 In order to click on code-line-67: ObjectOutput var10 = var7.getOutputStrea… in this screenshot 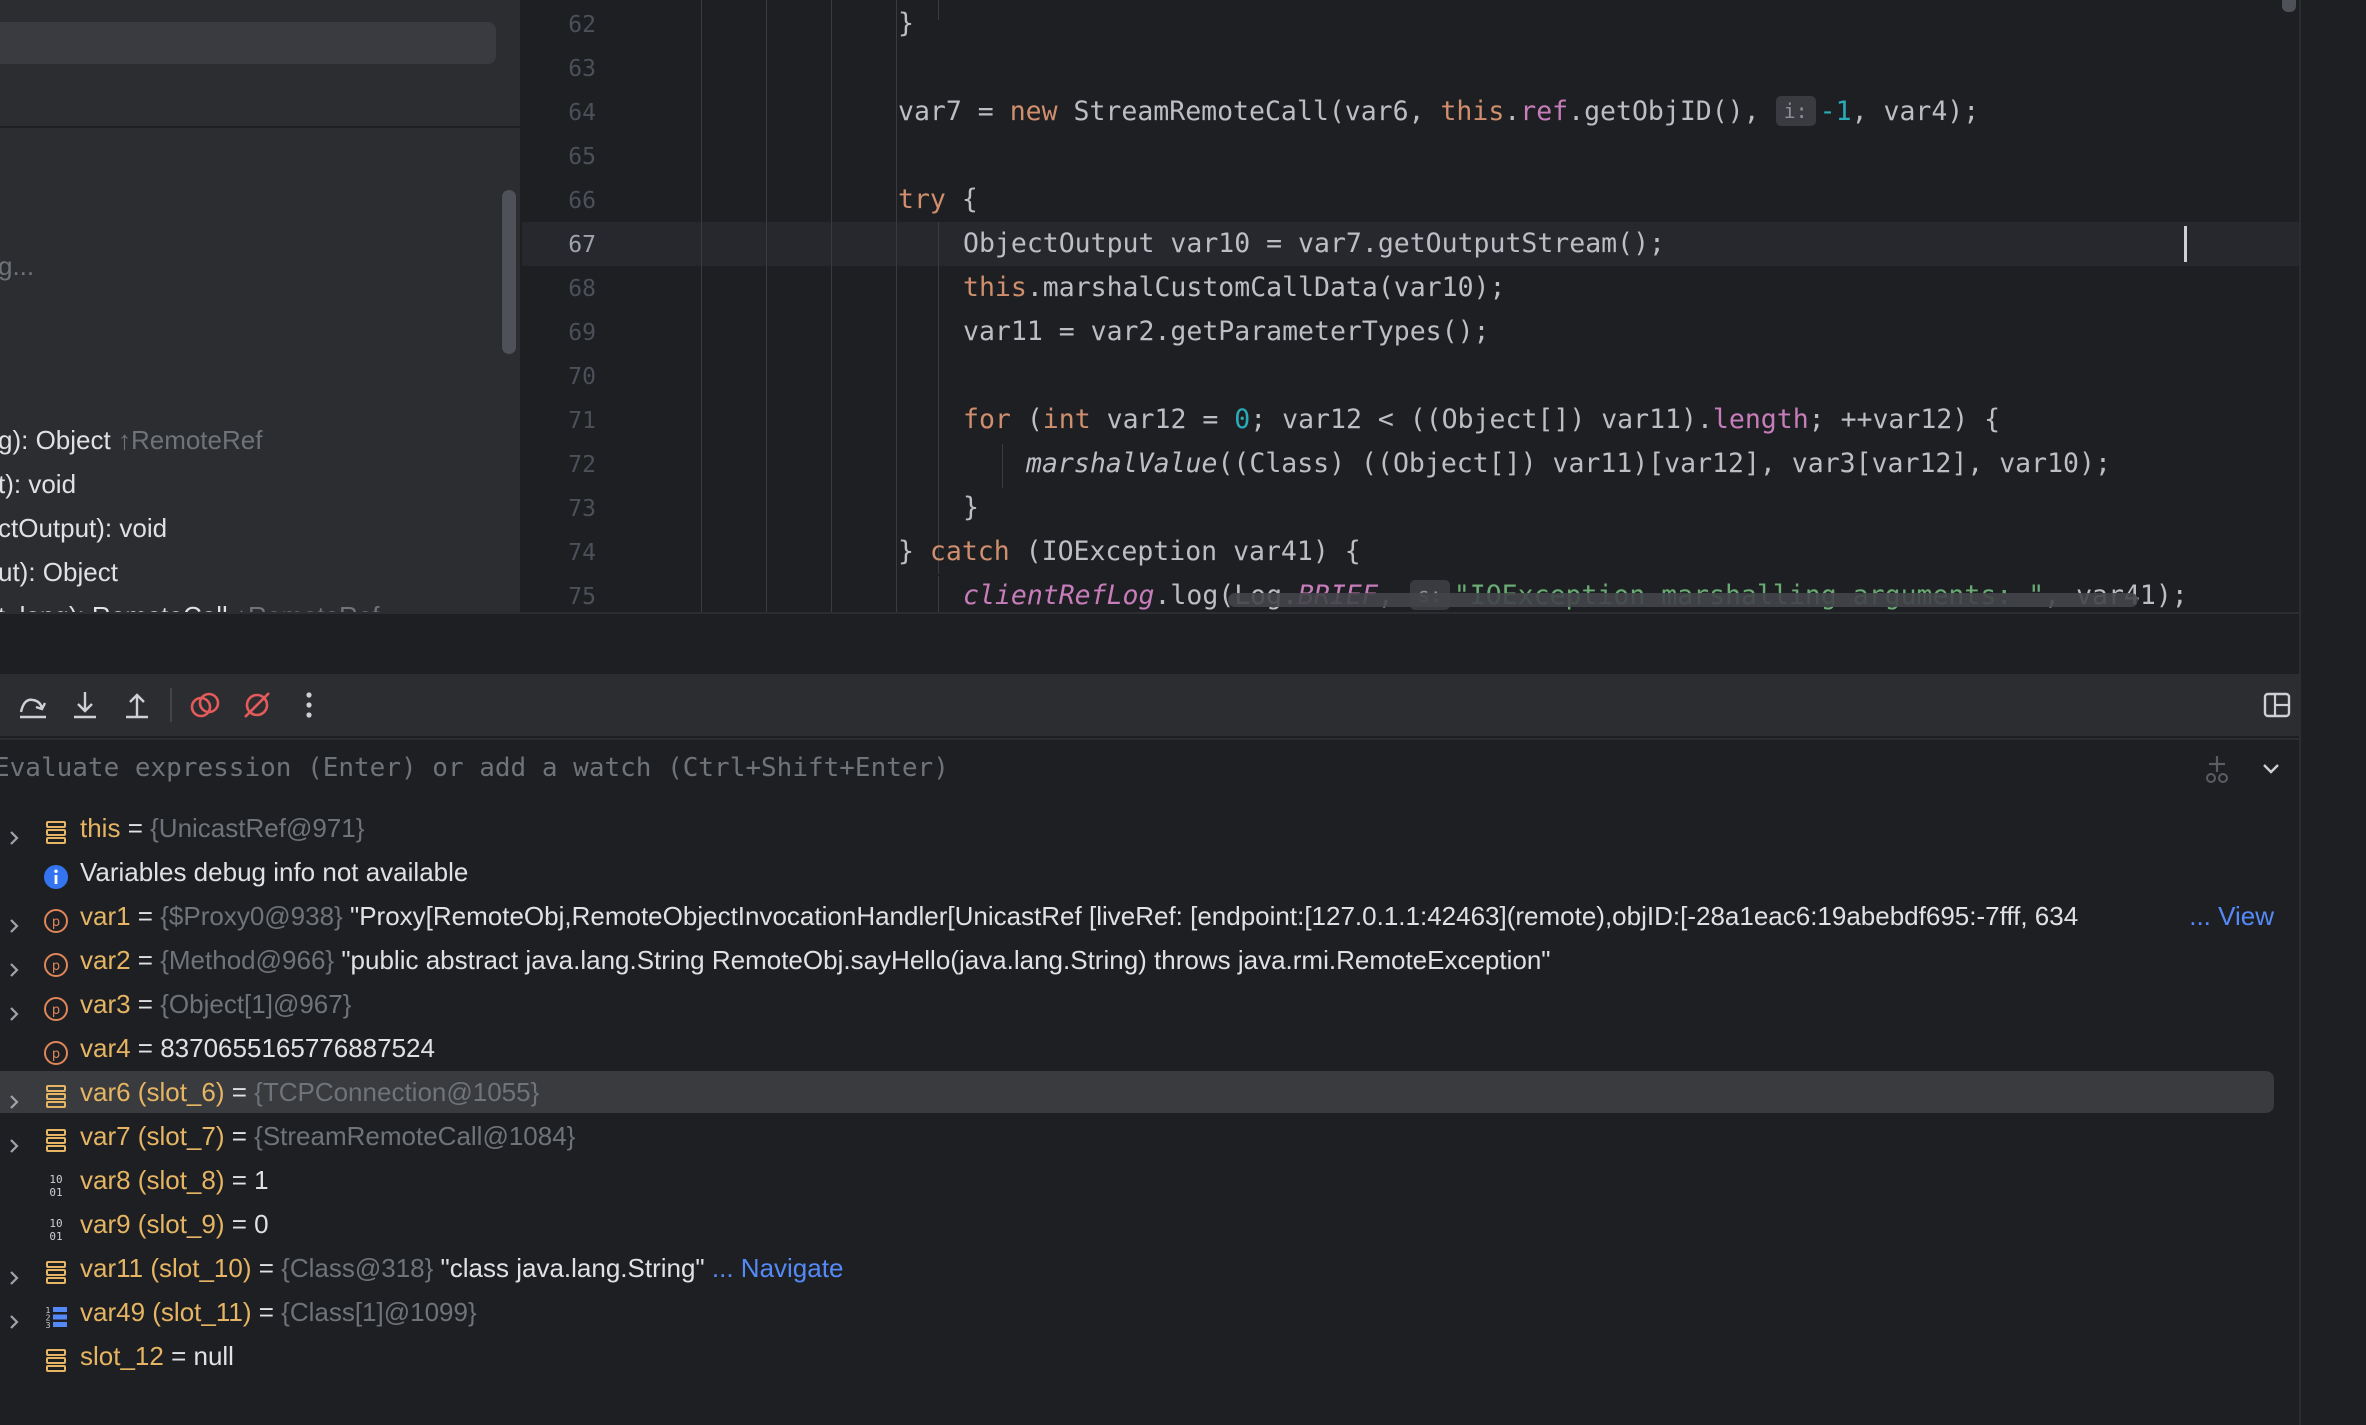, I will do `click(1314, 243)`.